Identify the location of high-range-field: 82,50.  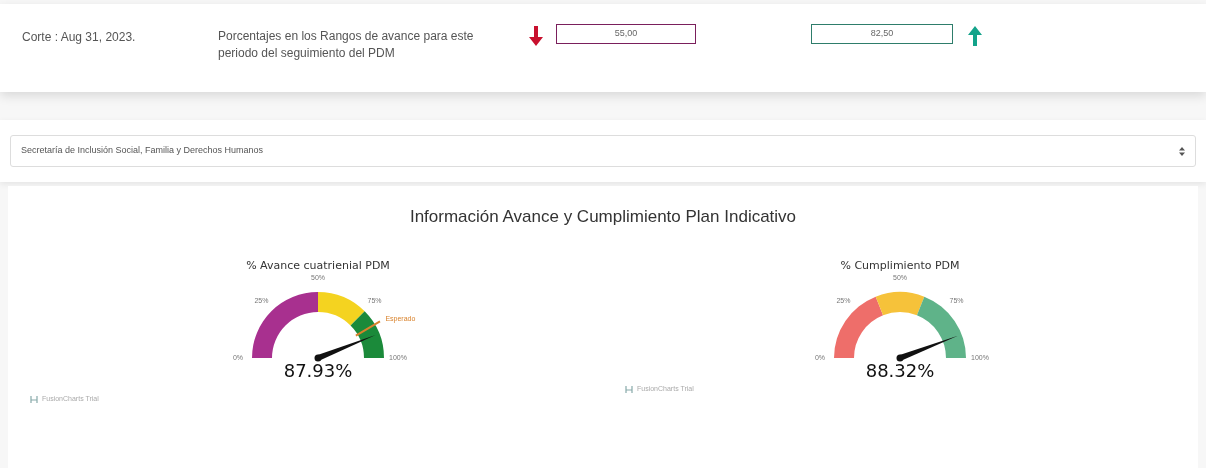
(882, 34).